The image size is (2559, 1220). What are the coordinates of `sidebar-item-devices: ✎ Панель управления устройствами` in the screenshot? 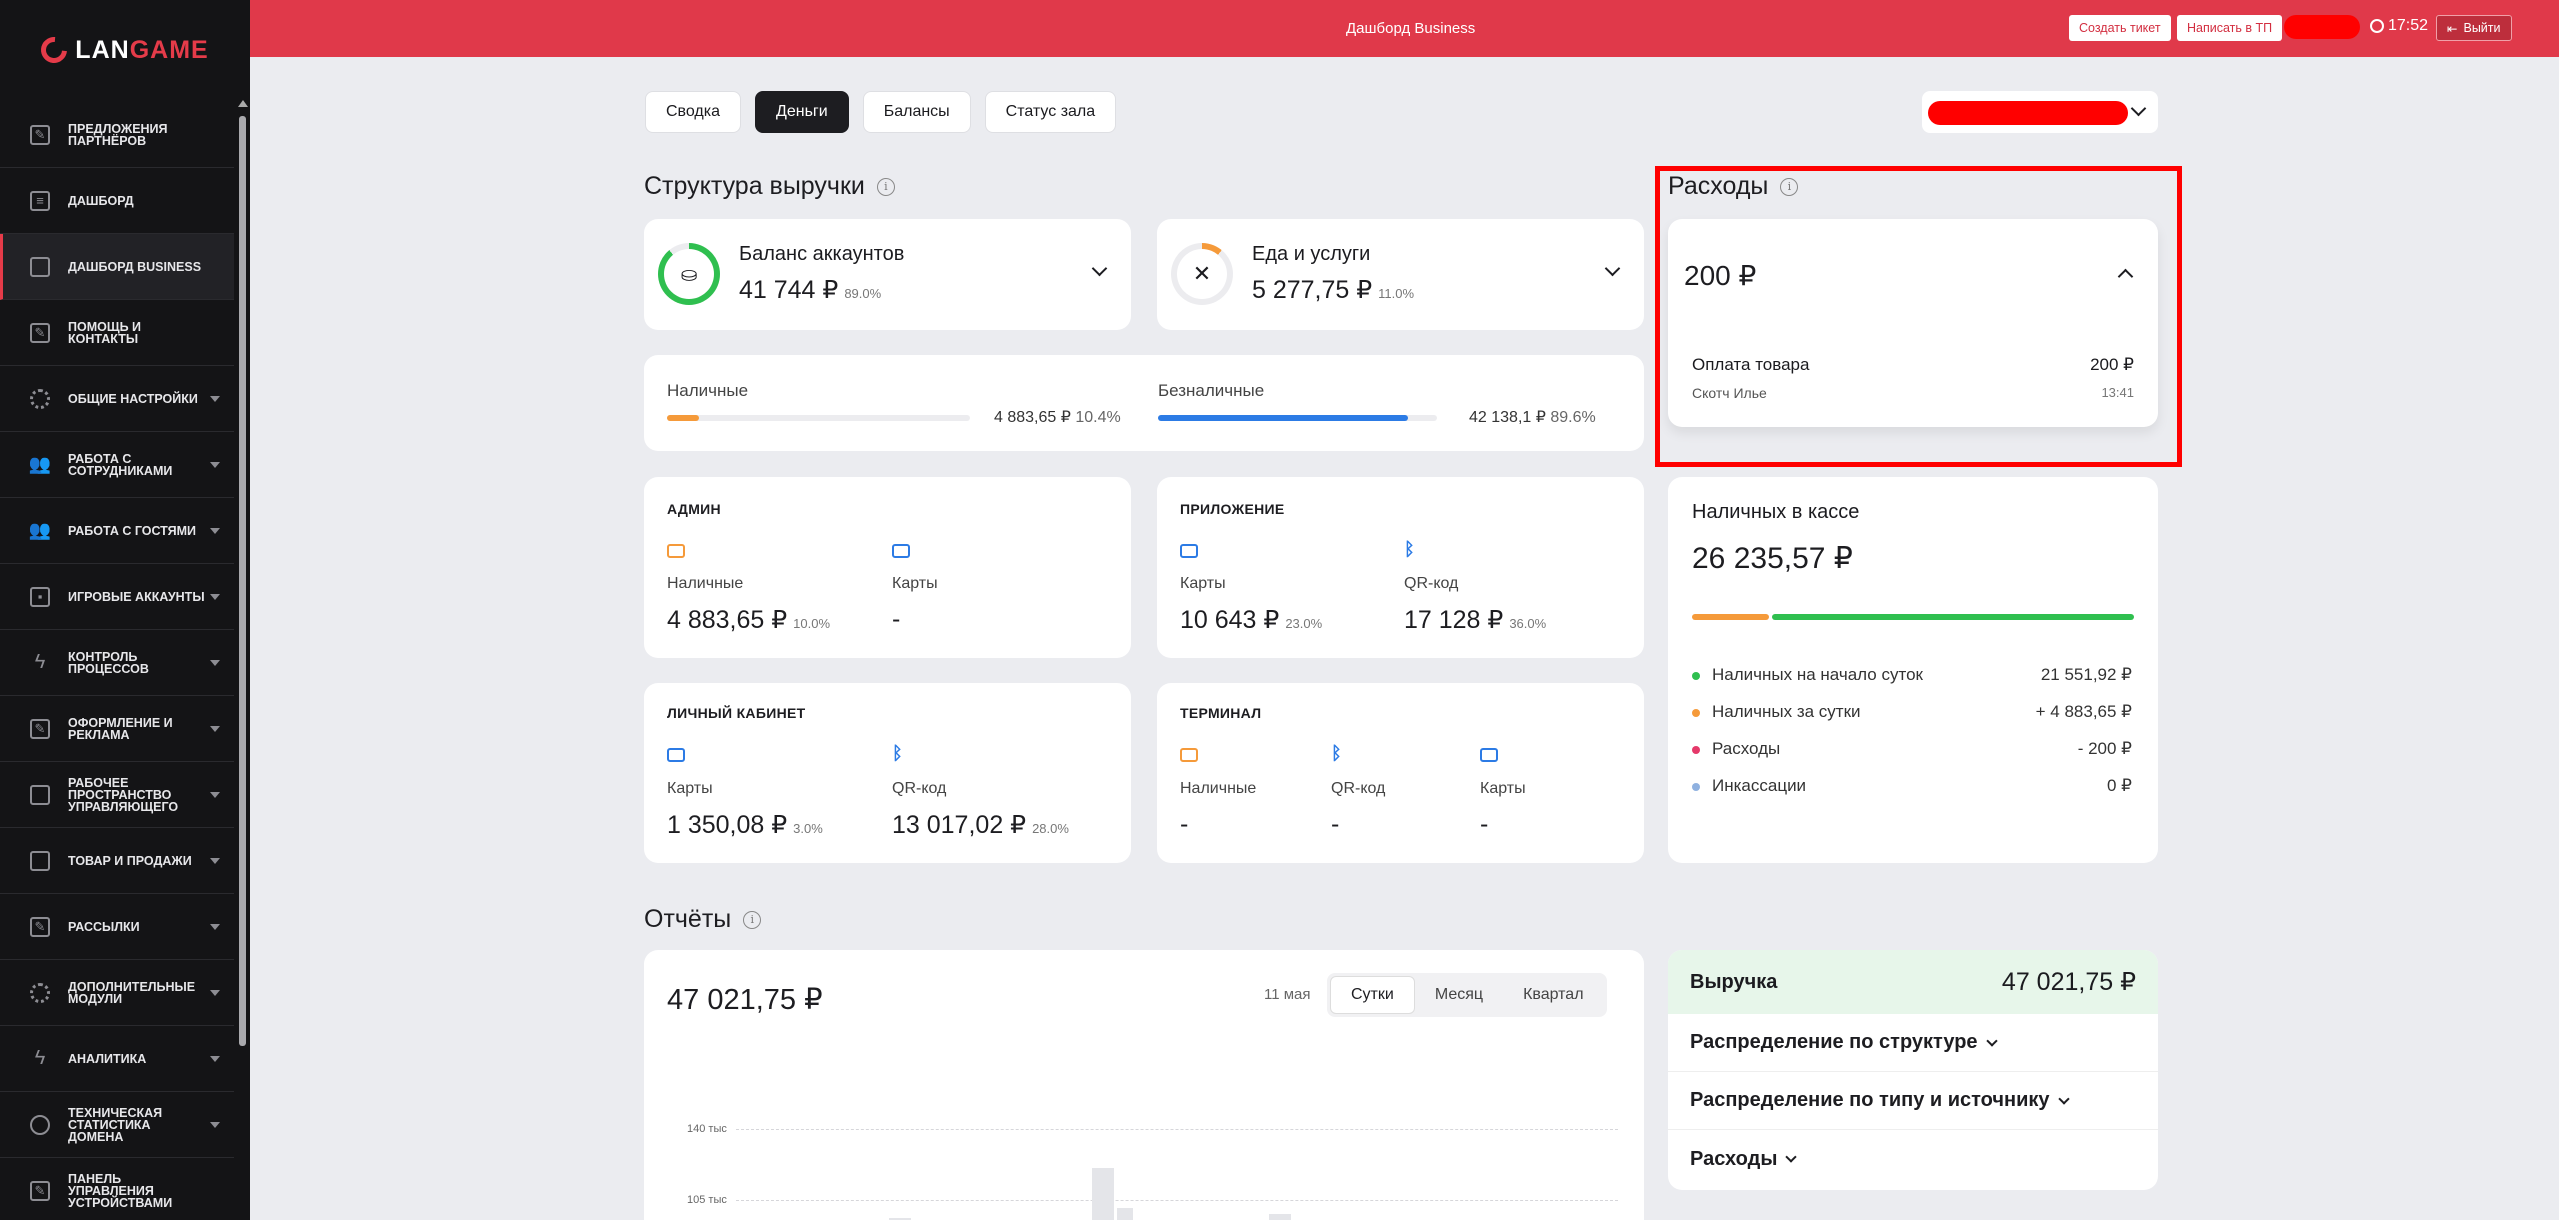 It's located at (117, 1189).